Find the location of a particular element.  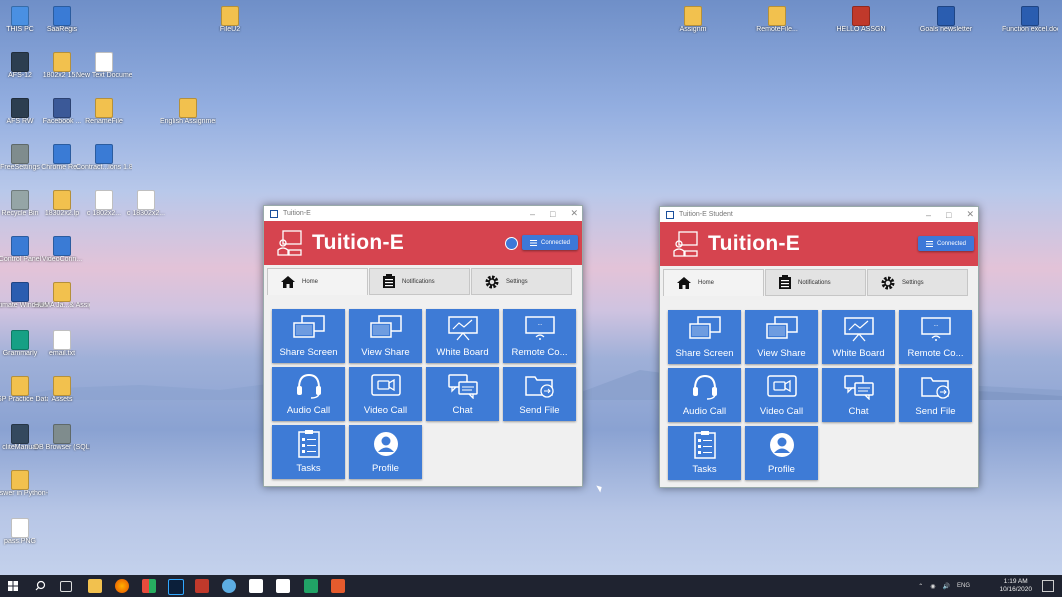

windows-start-icon is located at coordinates (13, 586).